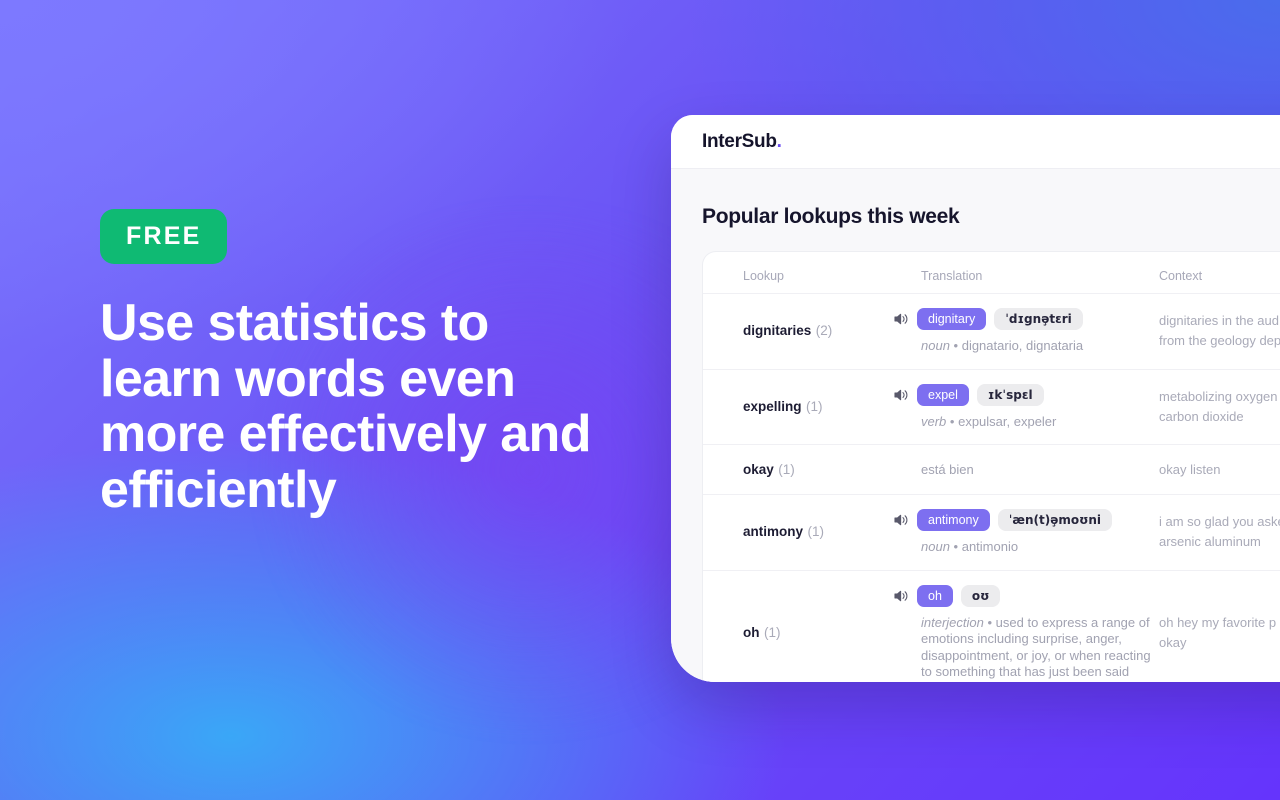 Image resolution: width=1280 pixels, height=800 pixels. What do you see at coordinates (1003, 421) in the screenshot?
I see `sense-text: • expulsar, expeler` at bounding box center [1003, 421].